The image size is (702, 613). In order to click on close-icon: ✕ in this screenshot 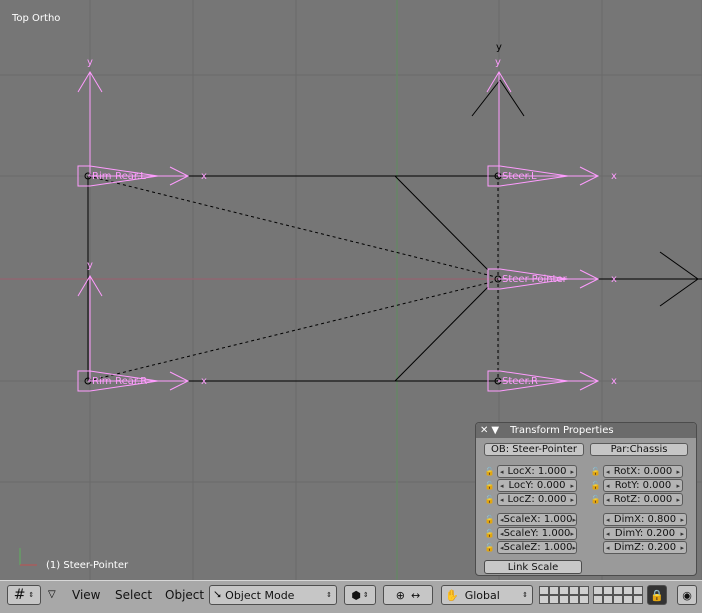, I will do `click(484, 430)`.